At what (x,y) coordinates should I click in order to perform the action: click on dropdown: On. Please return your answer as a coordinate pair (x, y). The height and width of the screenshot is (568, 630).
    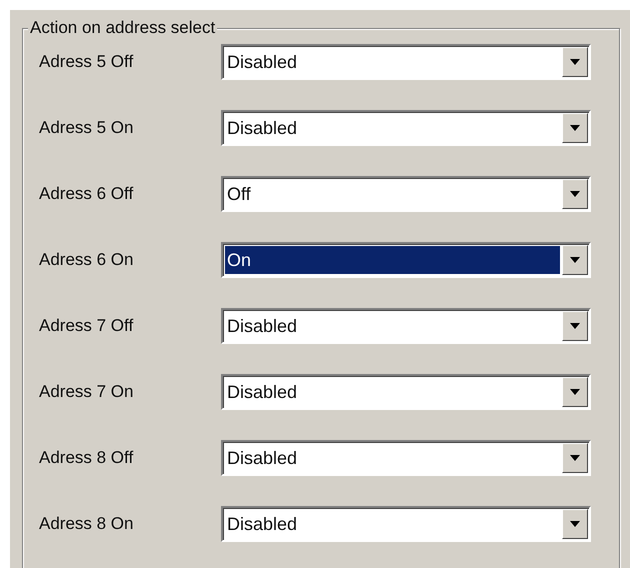
    Looking at the image, I should click on (406, 260).